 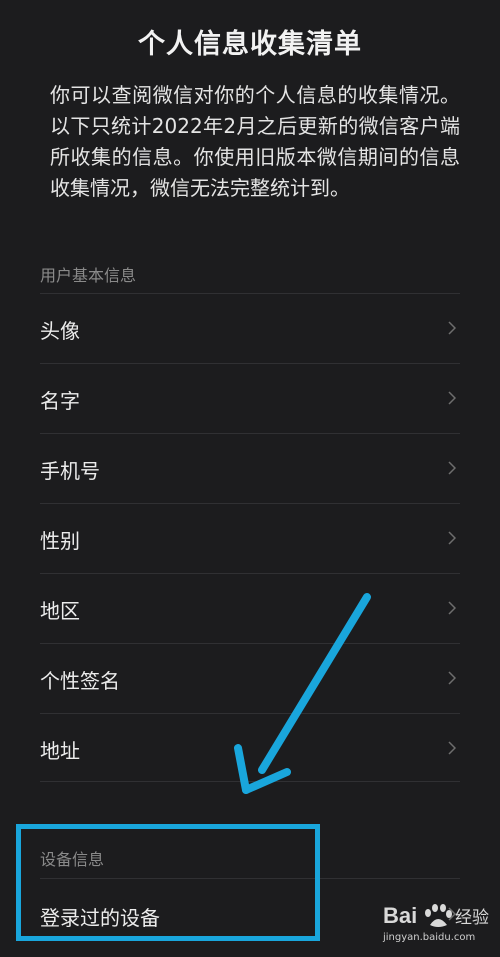 I want to click on list-item-label: 名字, so click(x=60, y=401).